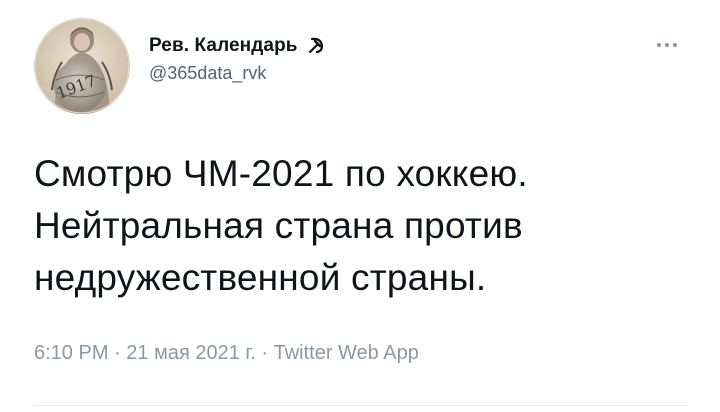  What do you see at coordinates (223, 45) in the screenshot?
I see `display-name: Рев. Календарь` at bounding box center [223, 45].